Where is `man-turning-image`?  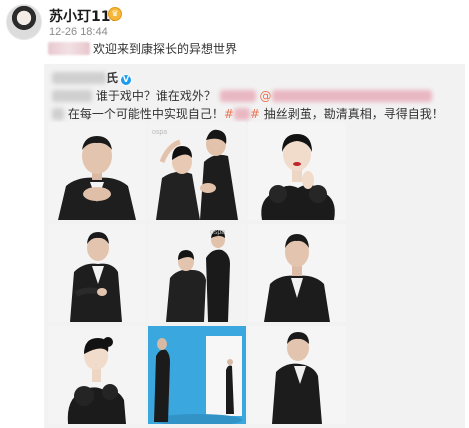
man-turning-image is located at coordinates (297, 375).